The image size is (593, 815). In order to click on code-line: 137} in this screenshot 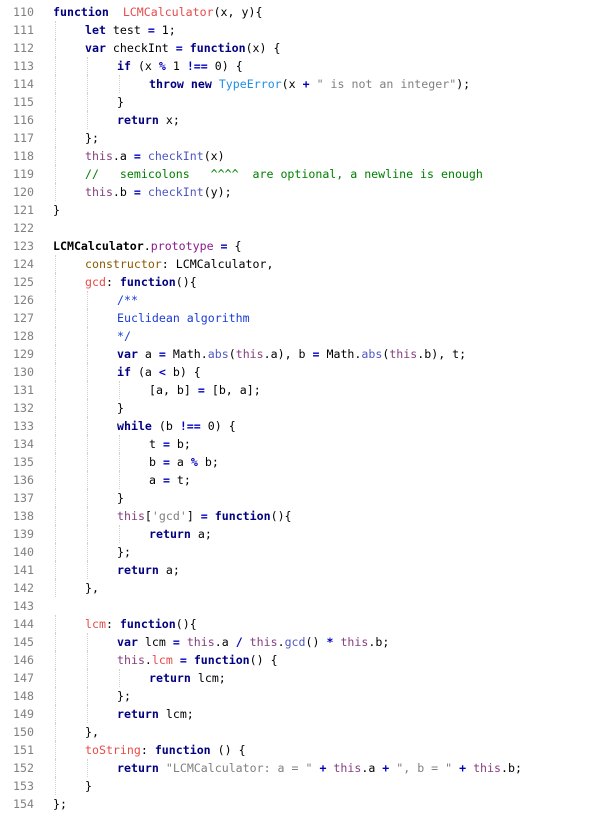, I will do `click(296, 498)`.